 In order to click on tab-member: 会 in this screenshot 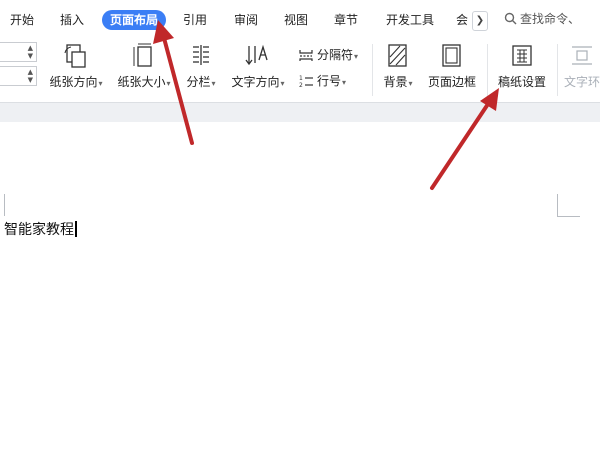, I will do `click(462, 20)`.